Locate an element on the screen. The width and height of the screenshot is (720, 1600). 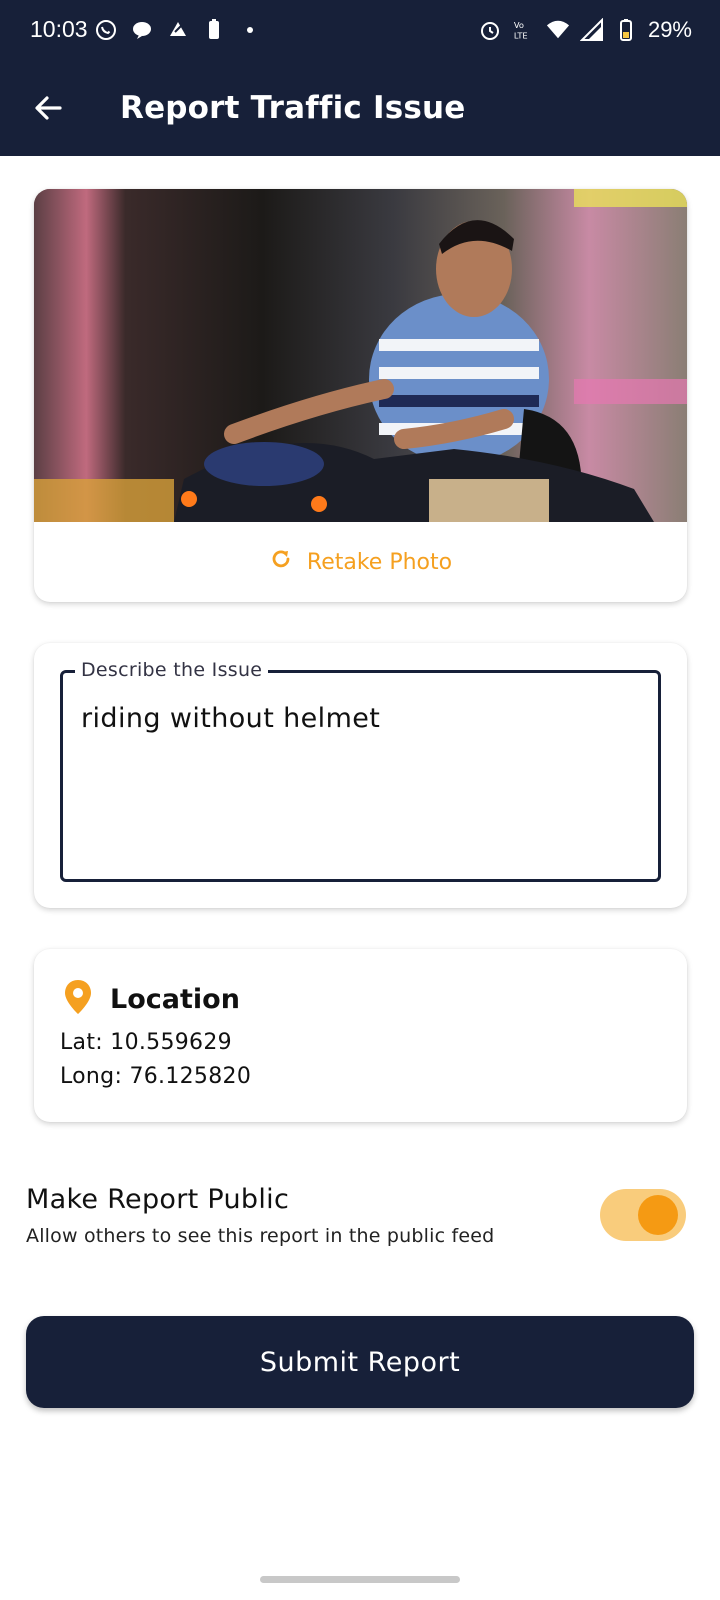
home-indicator is located at coordinates (360, 1579).